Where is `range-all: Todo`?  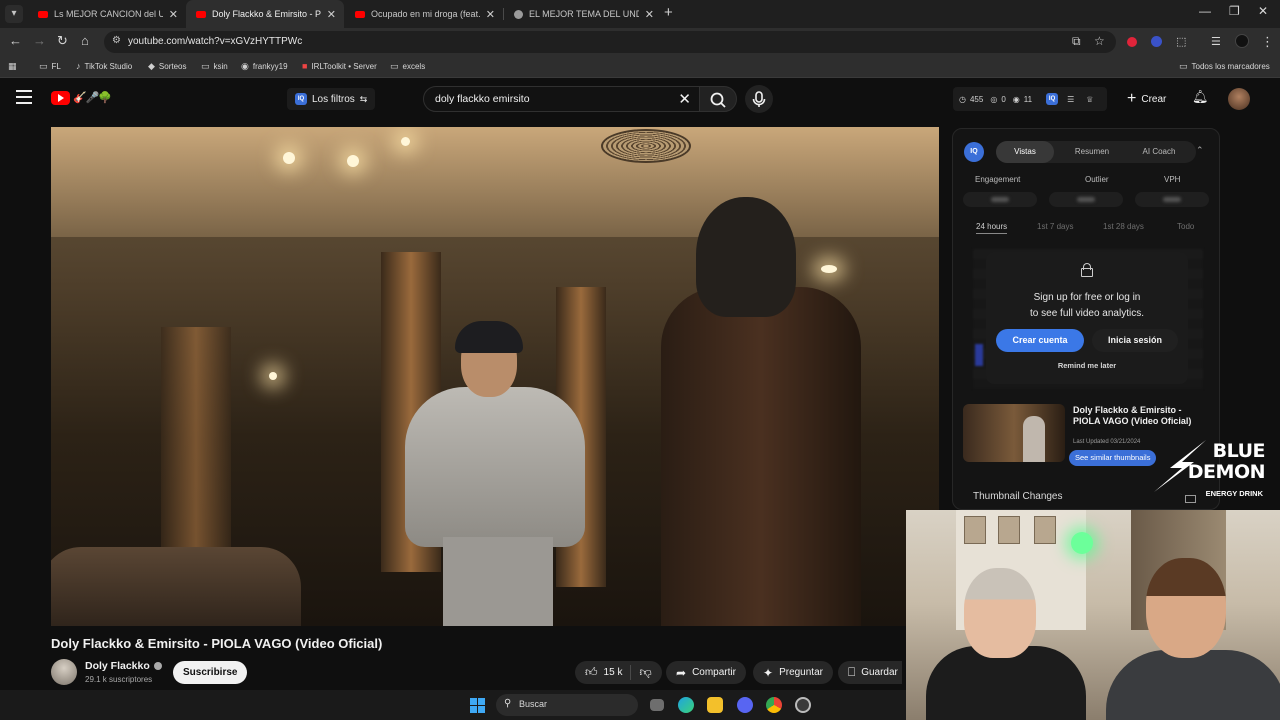 range-all: Todo is located at coordinates (1185, 226).